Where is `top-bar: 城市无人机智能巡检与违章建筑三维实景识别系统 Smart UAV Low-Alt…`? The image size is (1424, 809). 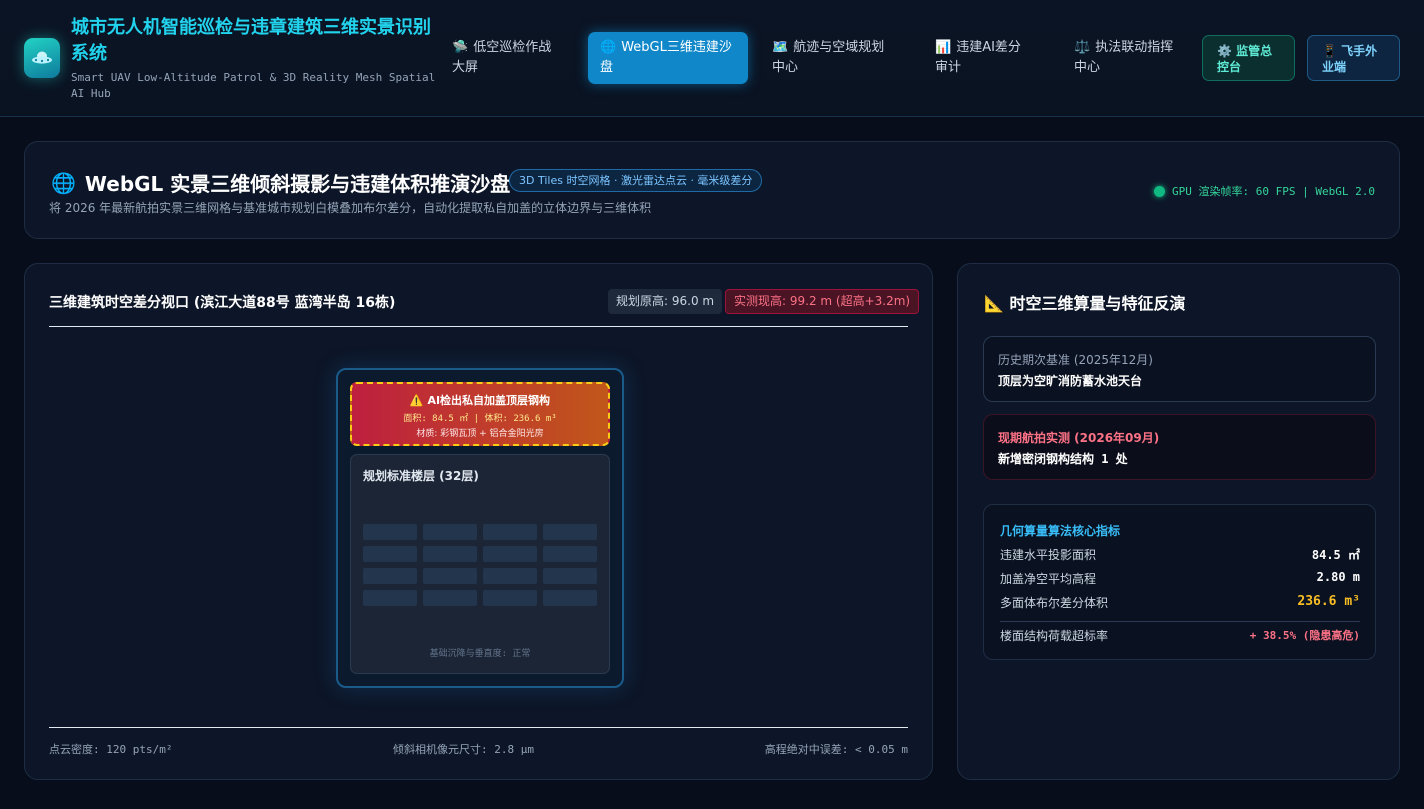
top-bar: 城市无人机智能巡检与违章建筑三维实景识别系统 Smart UAV Low-Alt… is located at coordinates (712, 58).